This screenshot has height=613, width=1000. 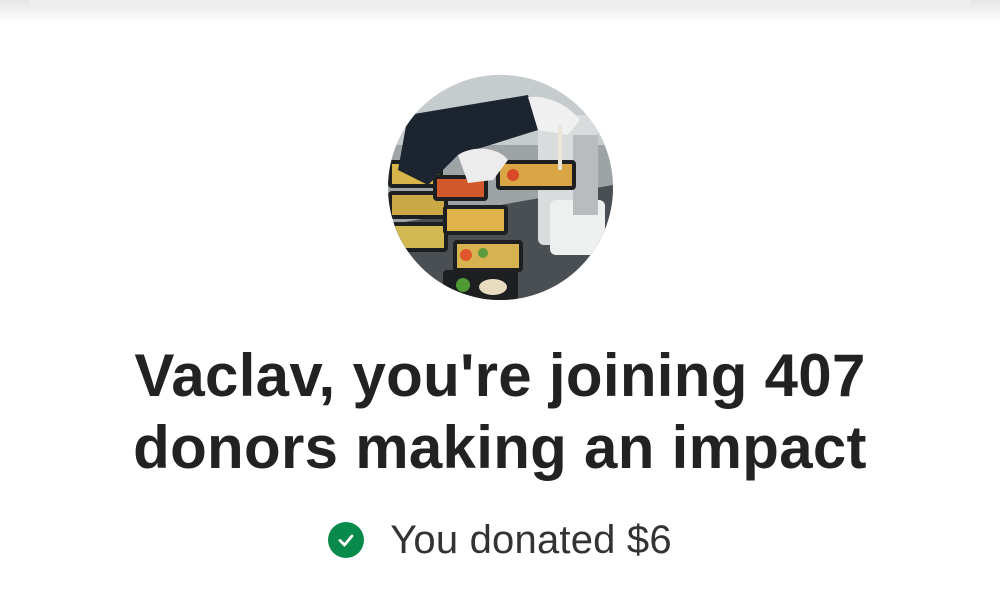 I want to click on donation-status: You donated $6, so click(x=500, y=540).